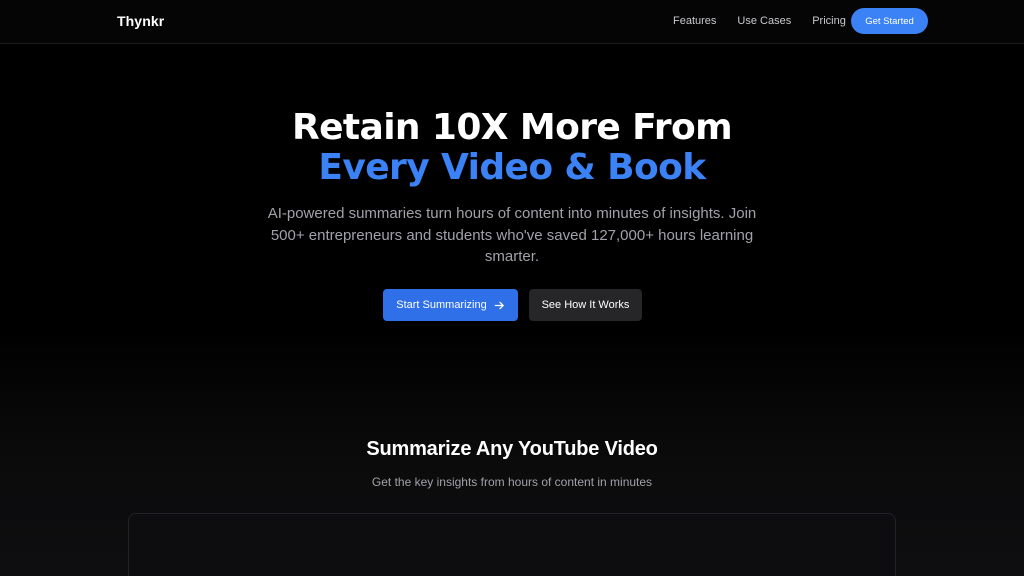 This screenshot has height=576, width=1024. Describe the element at coordinates (694, 21) in the screenshot. I see `nav-link-features: Features` at that location.